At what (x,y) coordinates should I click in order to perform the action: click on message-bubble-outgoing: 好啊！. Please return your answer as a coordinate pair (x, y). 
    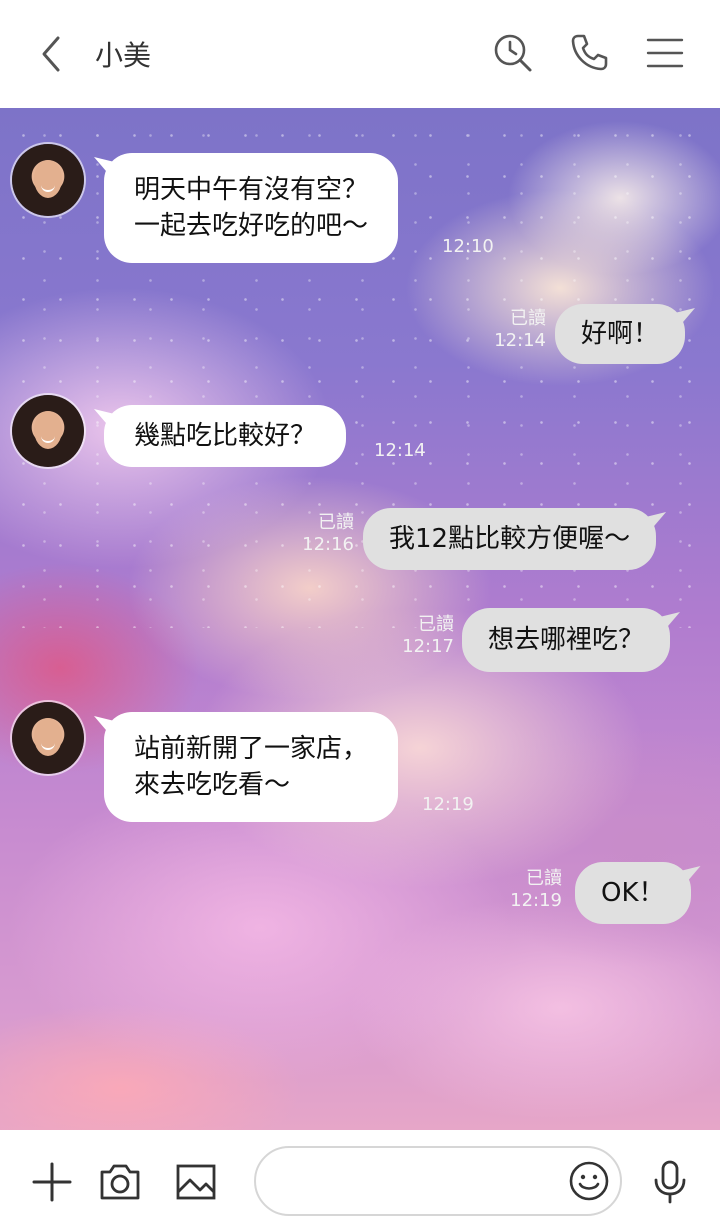
    Looking at the image, I should click on (620, 334).